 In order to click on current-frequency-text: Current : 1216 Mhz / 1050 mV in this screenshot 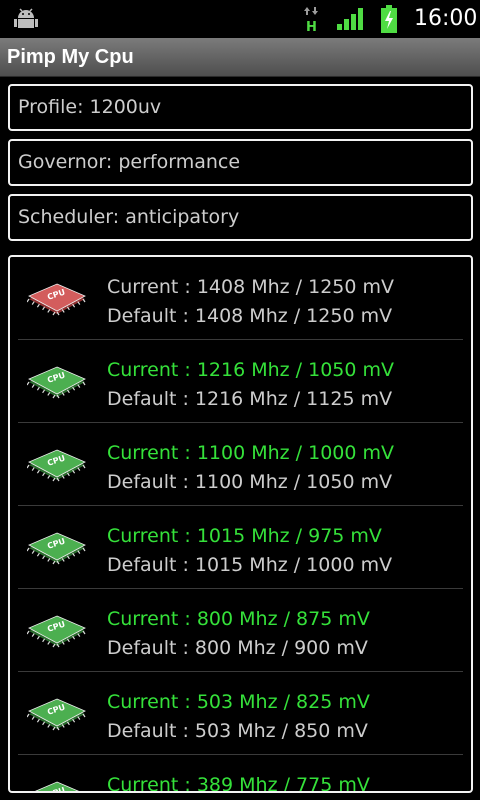, I will do `click(251, 370)`.